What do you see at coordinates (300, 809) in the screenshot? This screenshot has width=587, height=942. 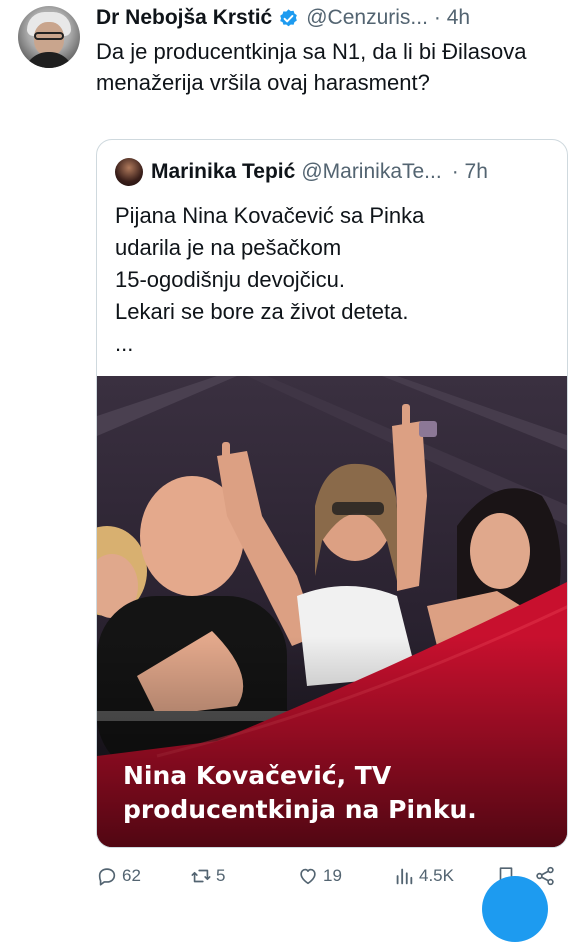 I see `image-caption-line-2: producentkinja na Pinku.` at bounding box center [300, 809].